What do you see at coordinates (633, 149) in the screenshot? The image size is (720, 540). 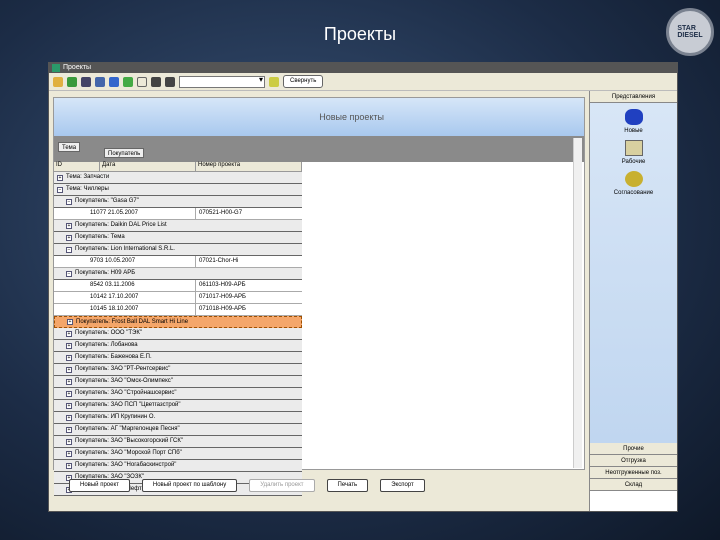 I see `view-working: Рабочие` at bounding box center [633, 149].